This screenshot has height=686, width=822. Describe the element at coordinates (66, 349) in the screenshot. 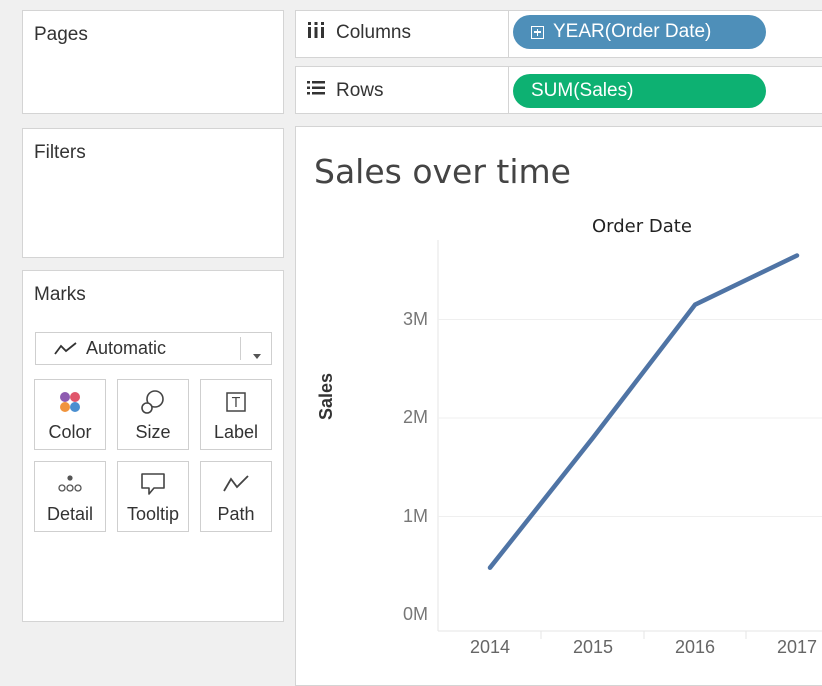

I see `line-mark-icon` at that location.